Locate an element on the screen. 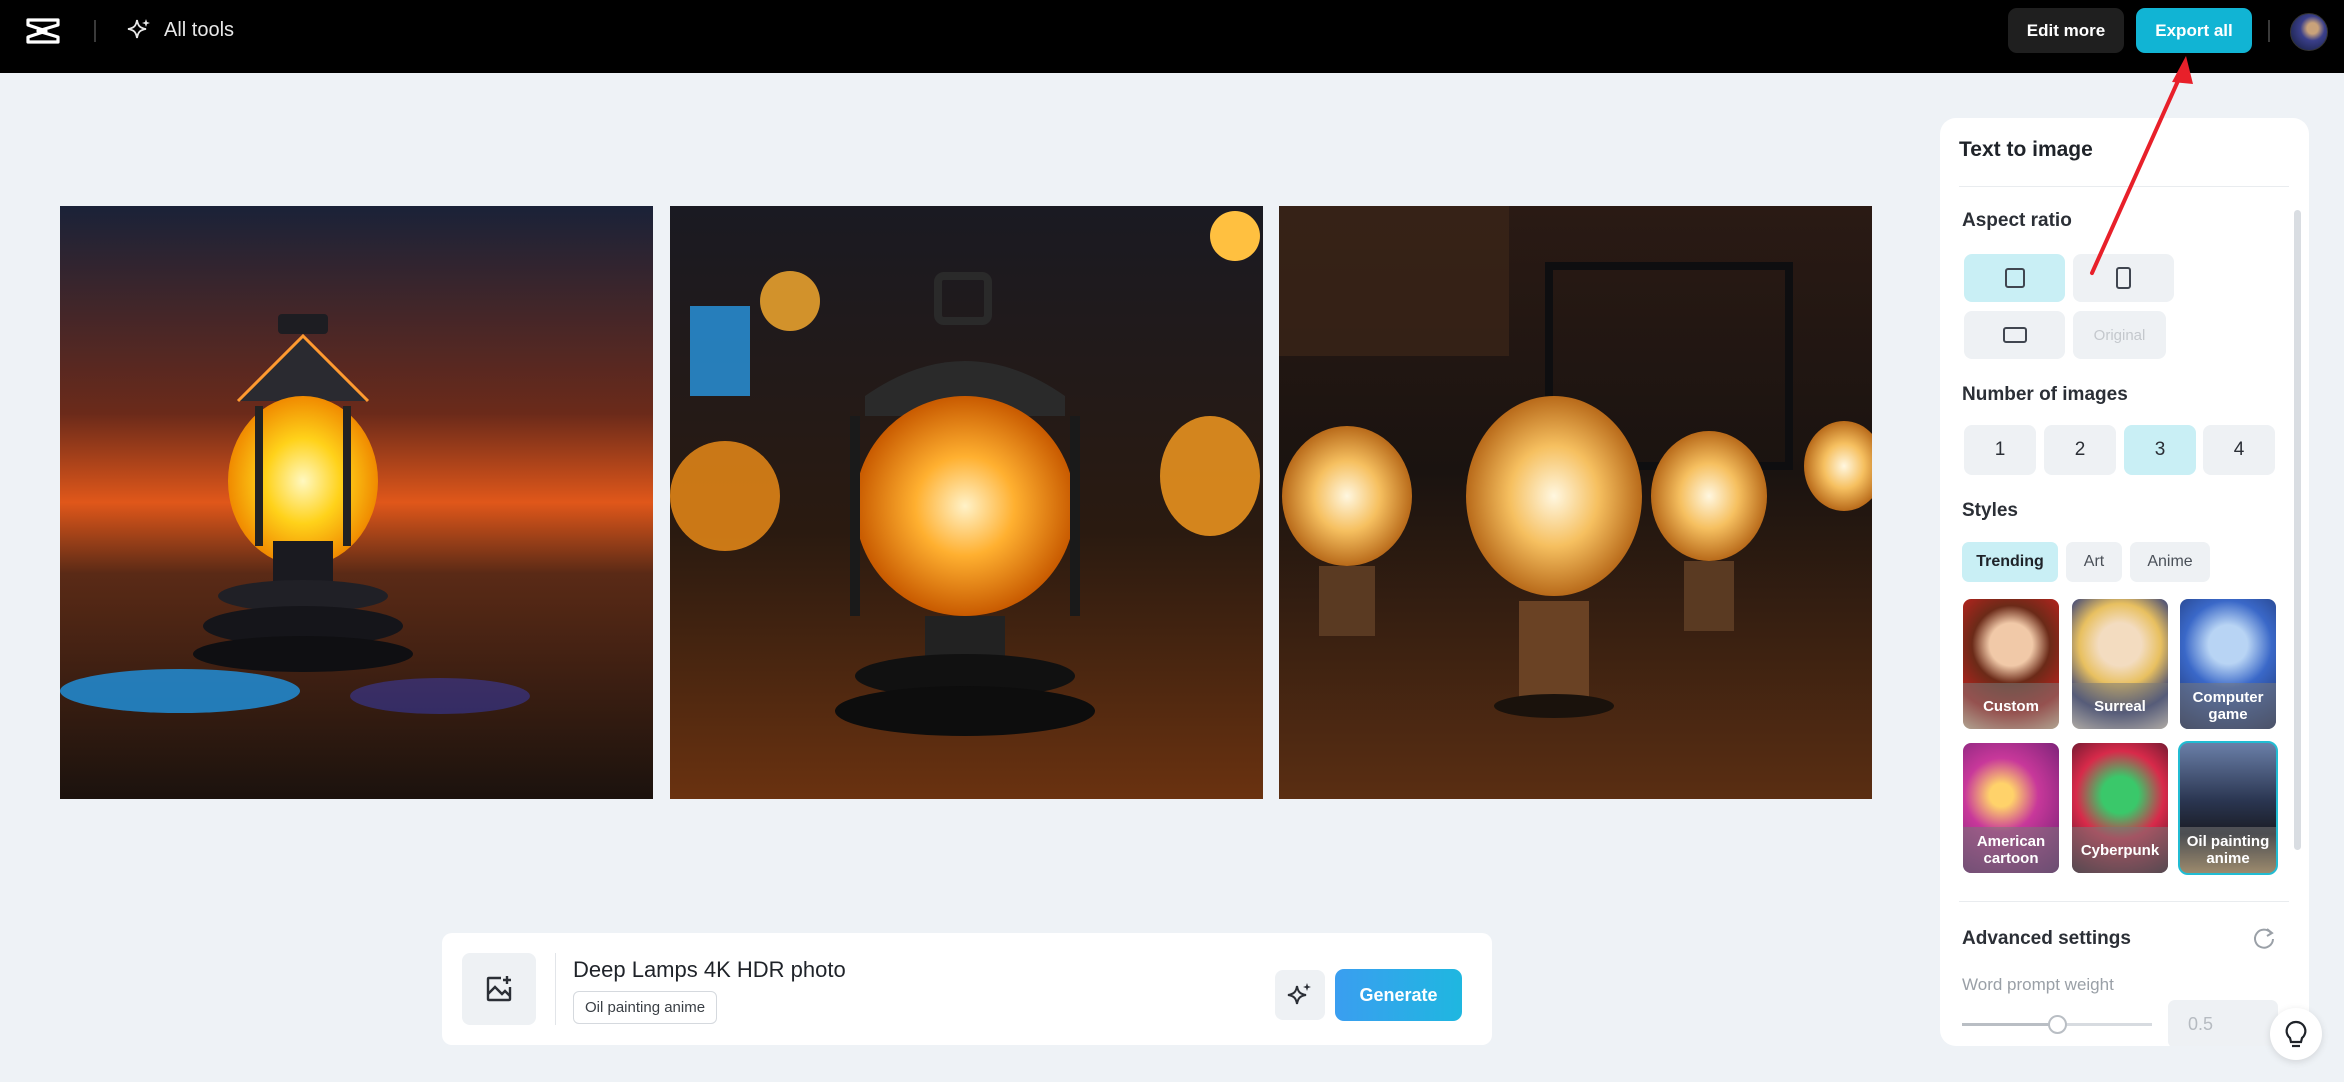 Image resolution: width=2344 pixels, height=1082 pixels. aspect-ratio-square-button is located at coordinates (2014, 278).